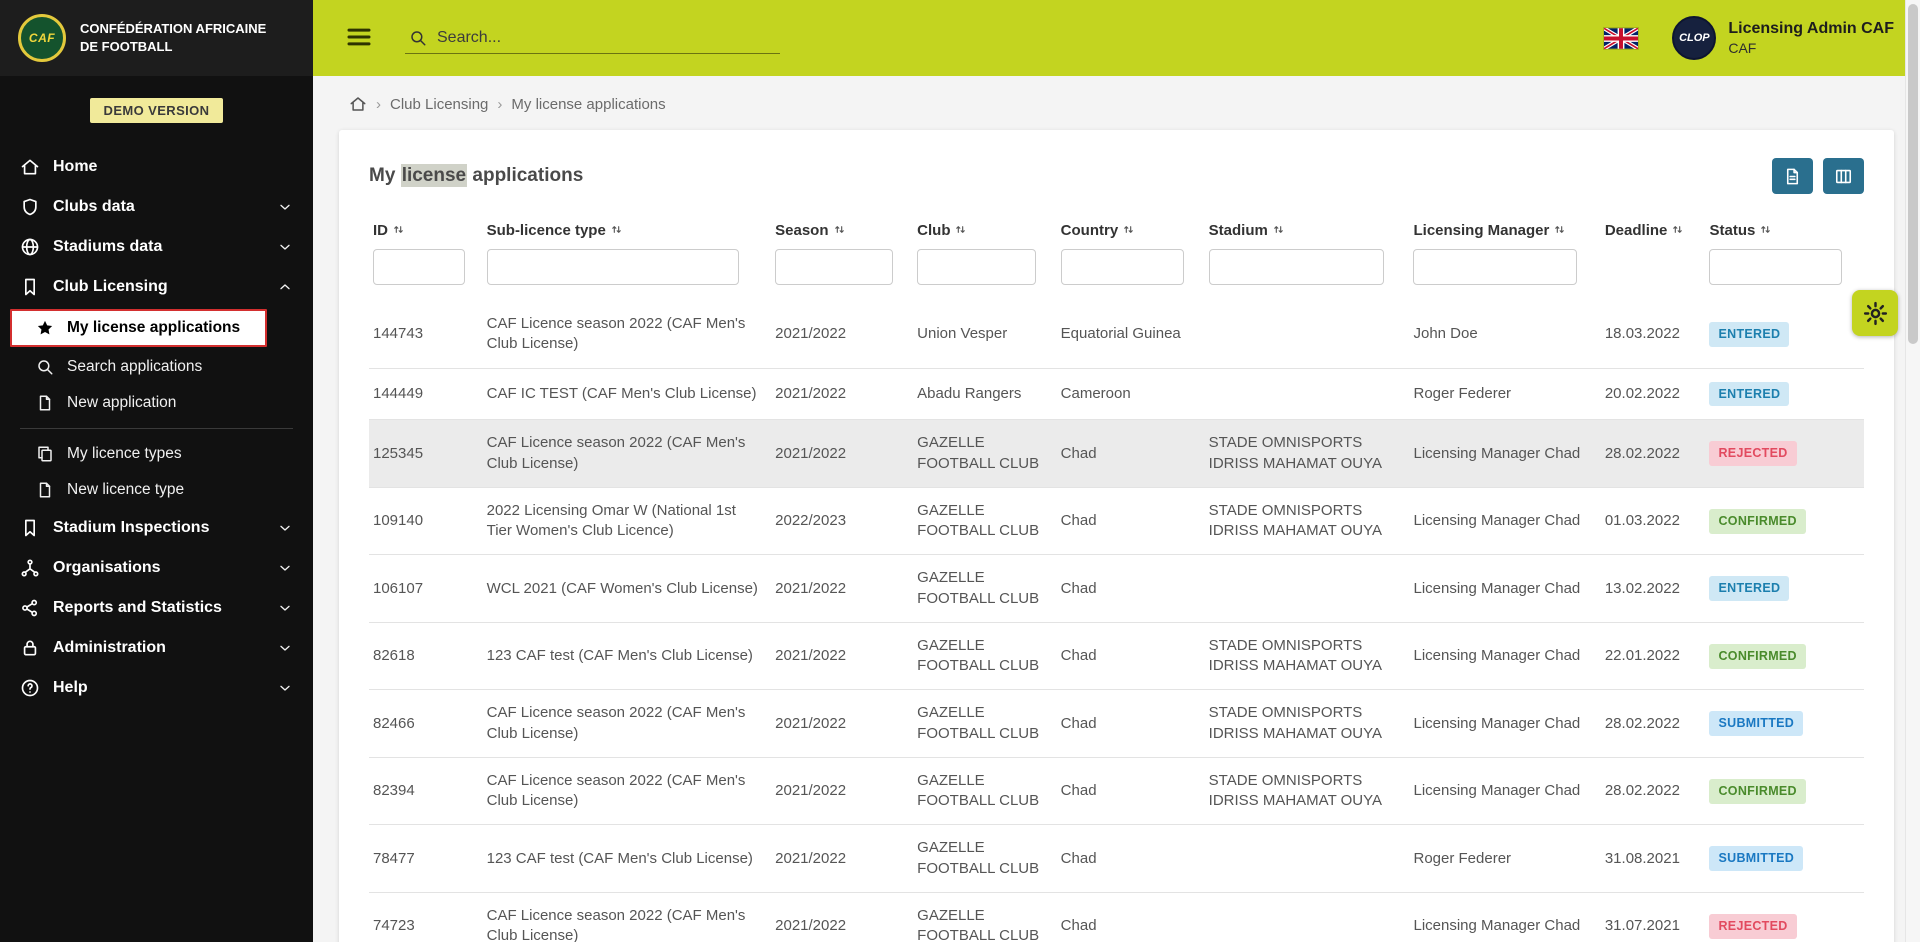  Describe the element at coordinates (426, 521) in the screenshot. I see `cell-id: 109140` at that location.